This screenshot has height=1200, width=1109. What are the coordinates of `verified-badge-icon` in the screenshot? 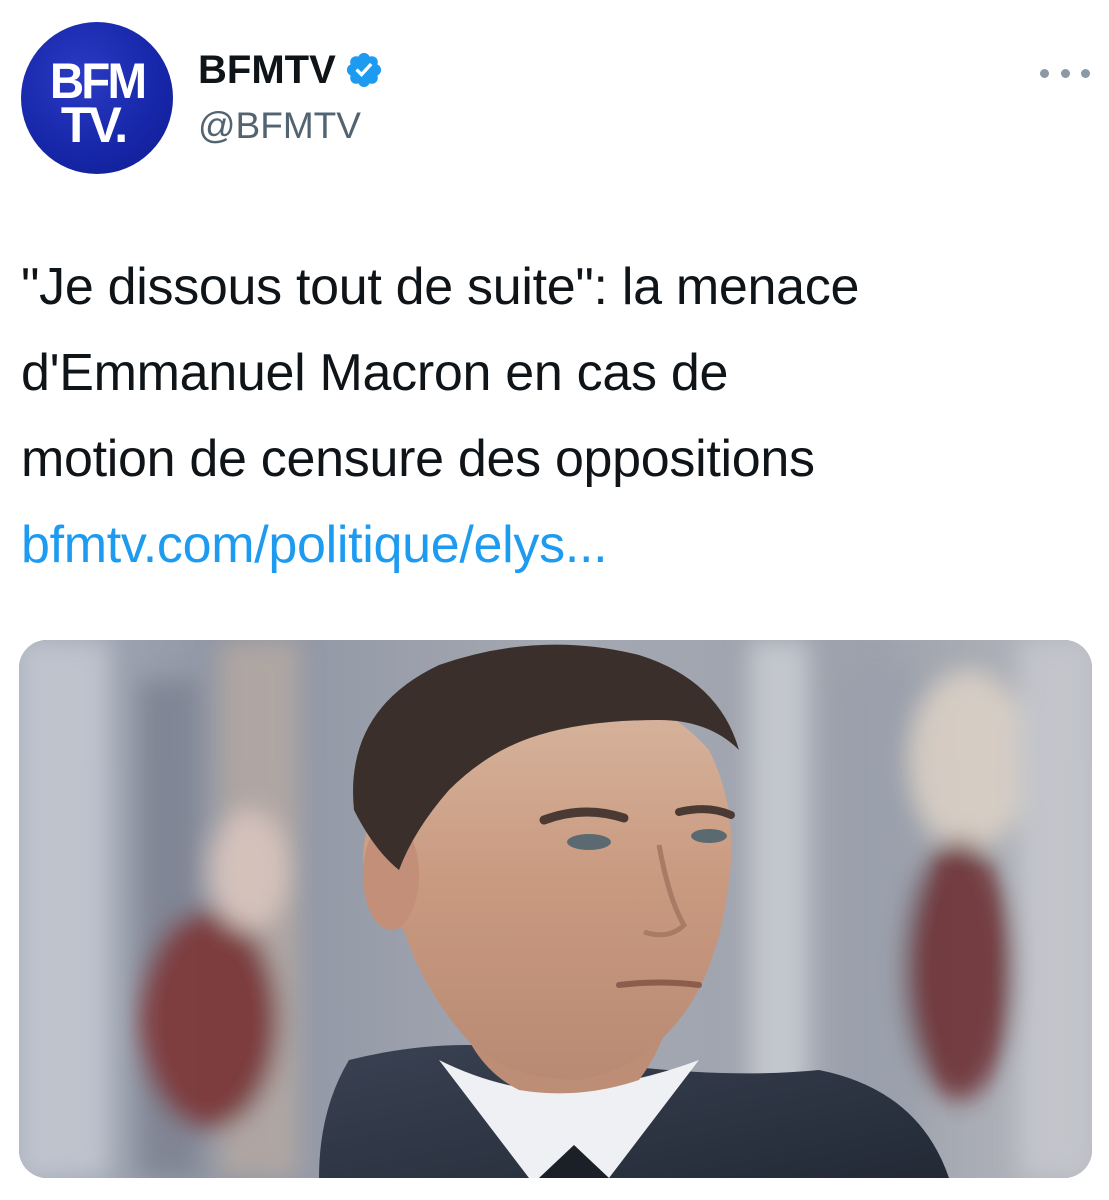 It's located at (363, 70).